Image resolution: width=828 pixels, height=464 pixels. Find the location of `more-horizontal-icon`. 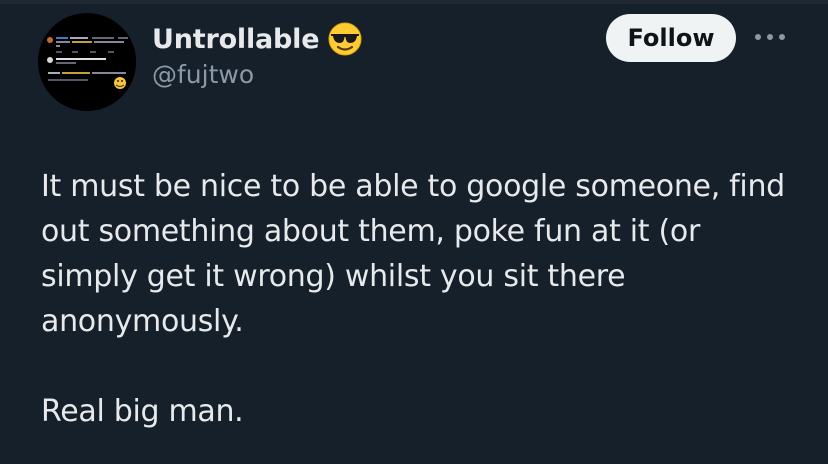

more-horizontal-icon is located at coordinates (770, 37).